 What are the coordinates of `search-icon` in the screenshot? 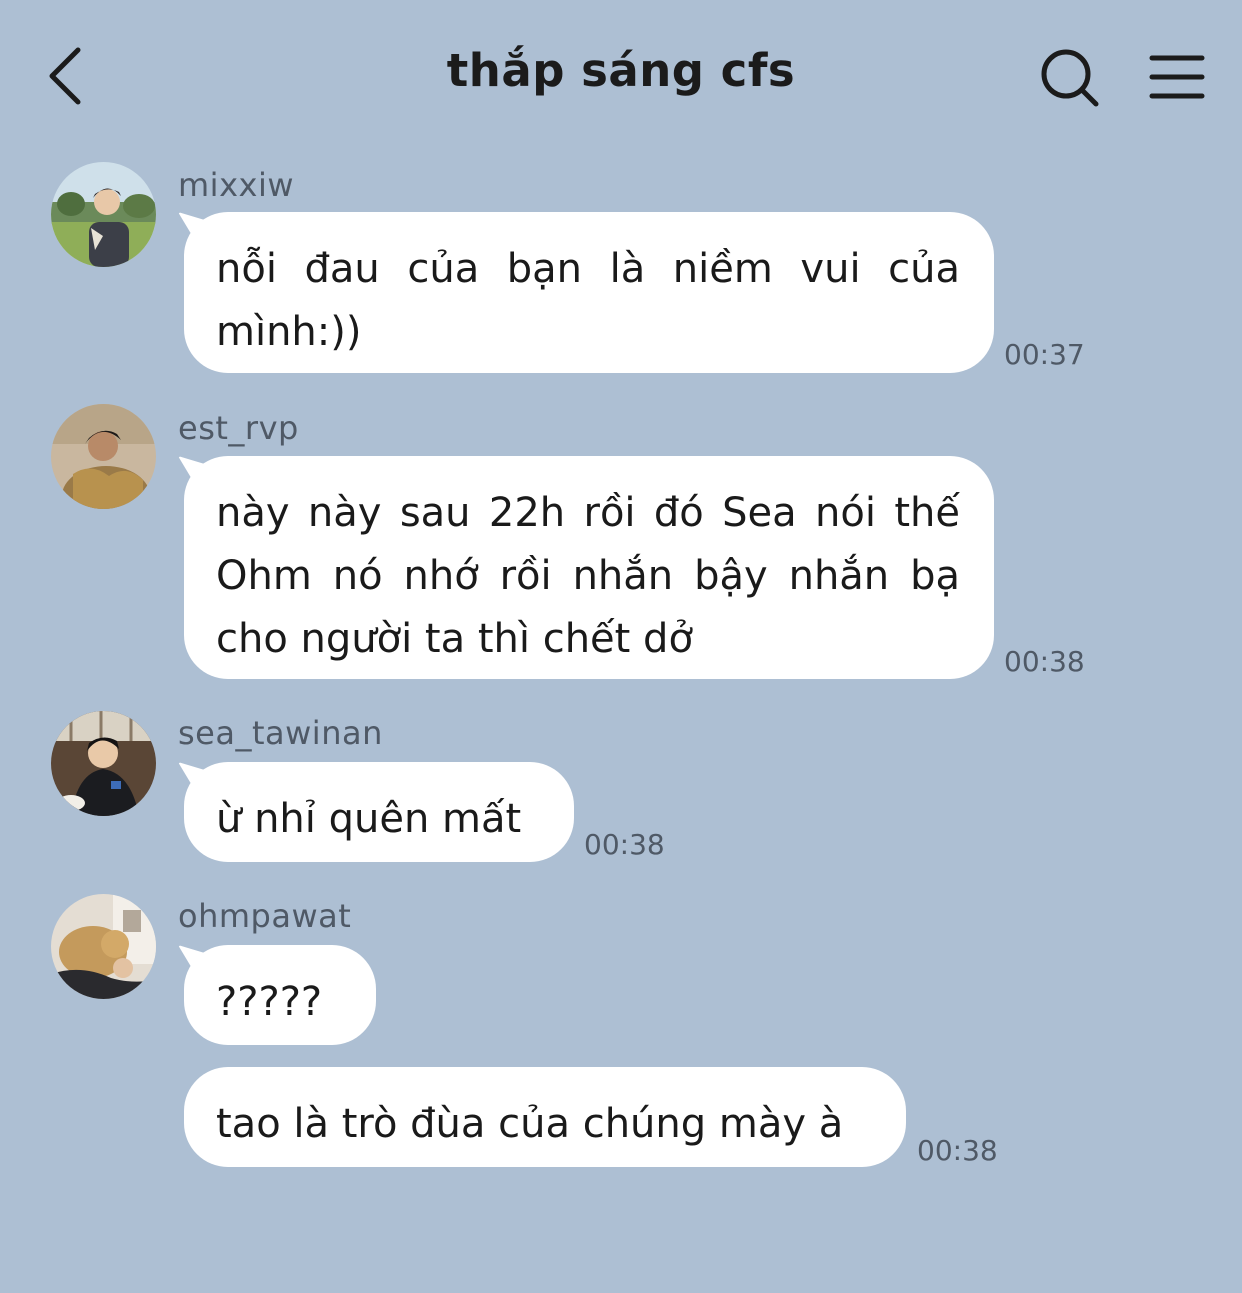 It's located at (1070, 78).